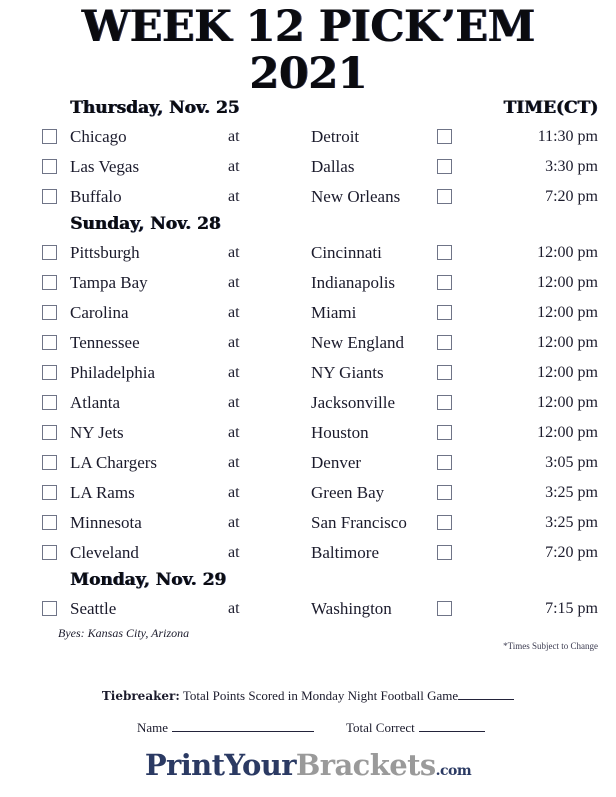 The height and width of the screenshot is (797, 616). Describe the element at coordinates (104, 552) in the screenshot. I see `home-team-name: Cleveland` at that location.